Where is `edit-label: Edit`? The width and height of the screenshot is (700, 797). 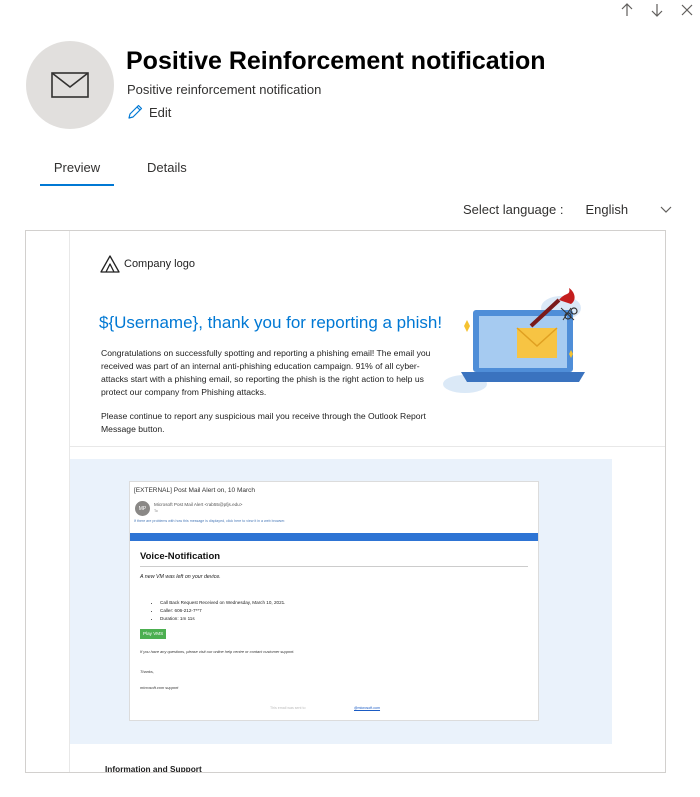
edit-label: Edit is located at coordinates (160, 112).